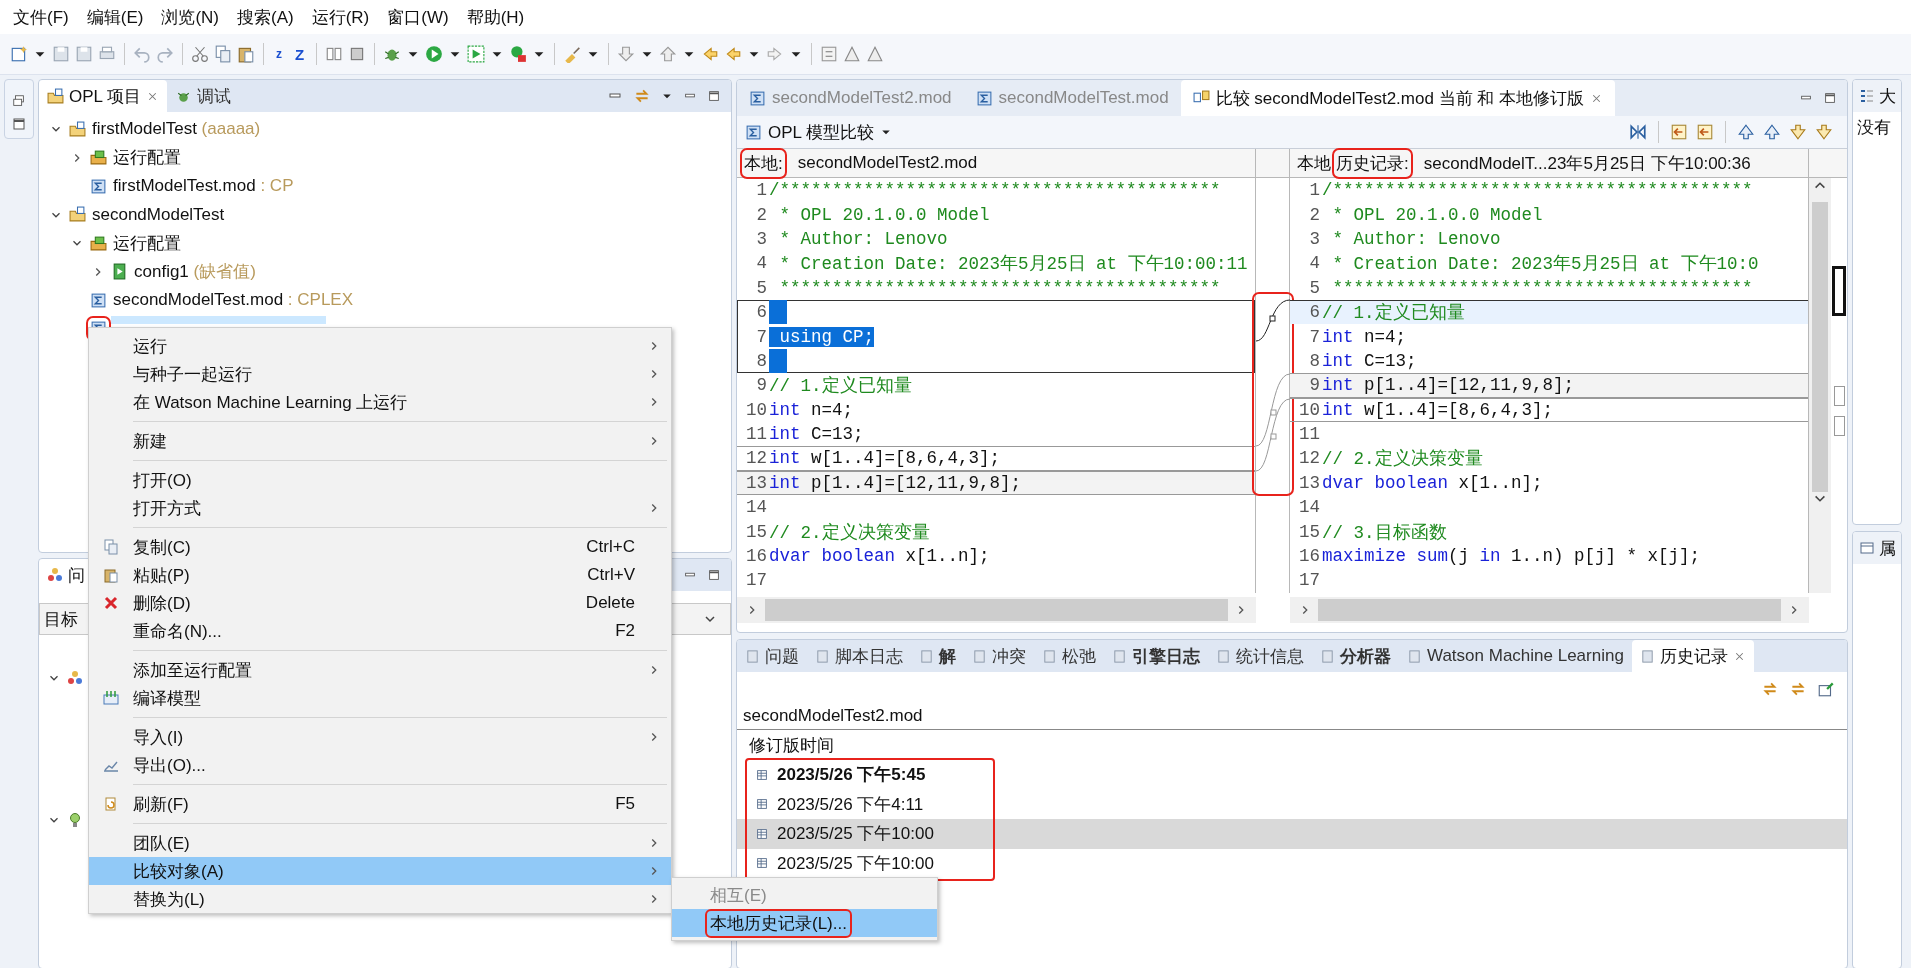 The width and height of the screenshot is (1911, 968). I want to click on diff-navigate-icon, so click(1638, 132).